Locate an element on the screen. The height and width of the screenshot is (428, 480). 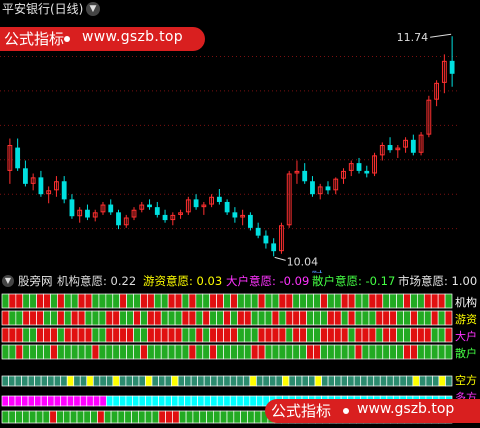
window-title-bar: 平安银行(日线) ▼ is located at coordinates (240, 9).